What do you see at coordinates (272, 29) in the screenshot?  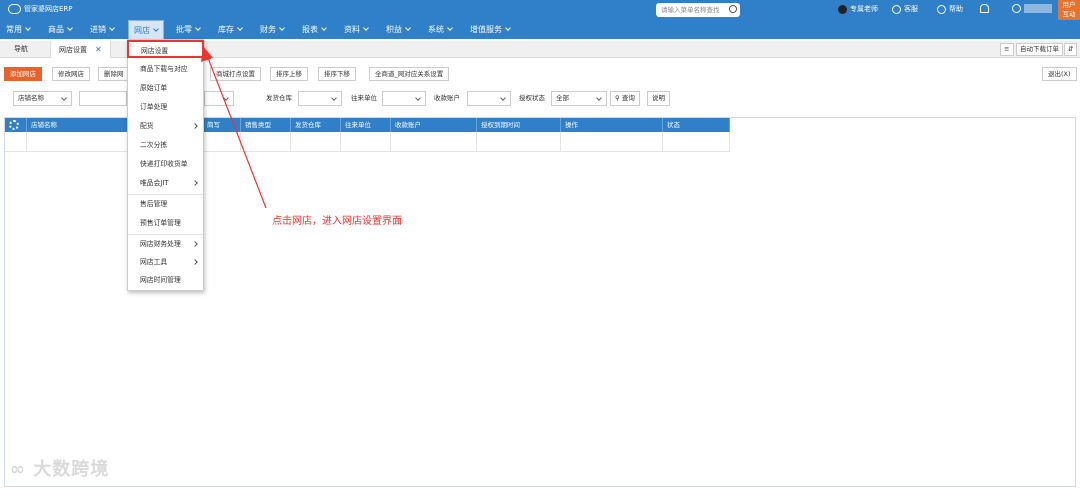 I see `nav-item-finance: 财务` at bounding box center [272, 29].